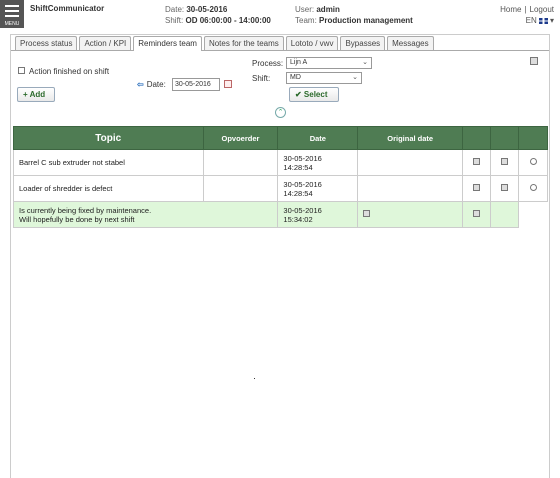 Image resolution: width=560 pixels, height=478 pixels. What do you see at coordinates (302, 210) in the screenshot?
I see `note-date-day: 30-05-2016` at bounding box center [302, 210].